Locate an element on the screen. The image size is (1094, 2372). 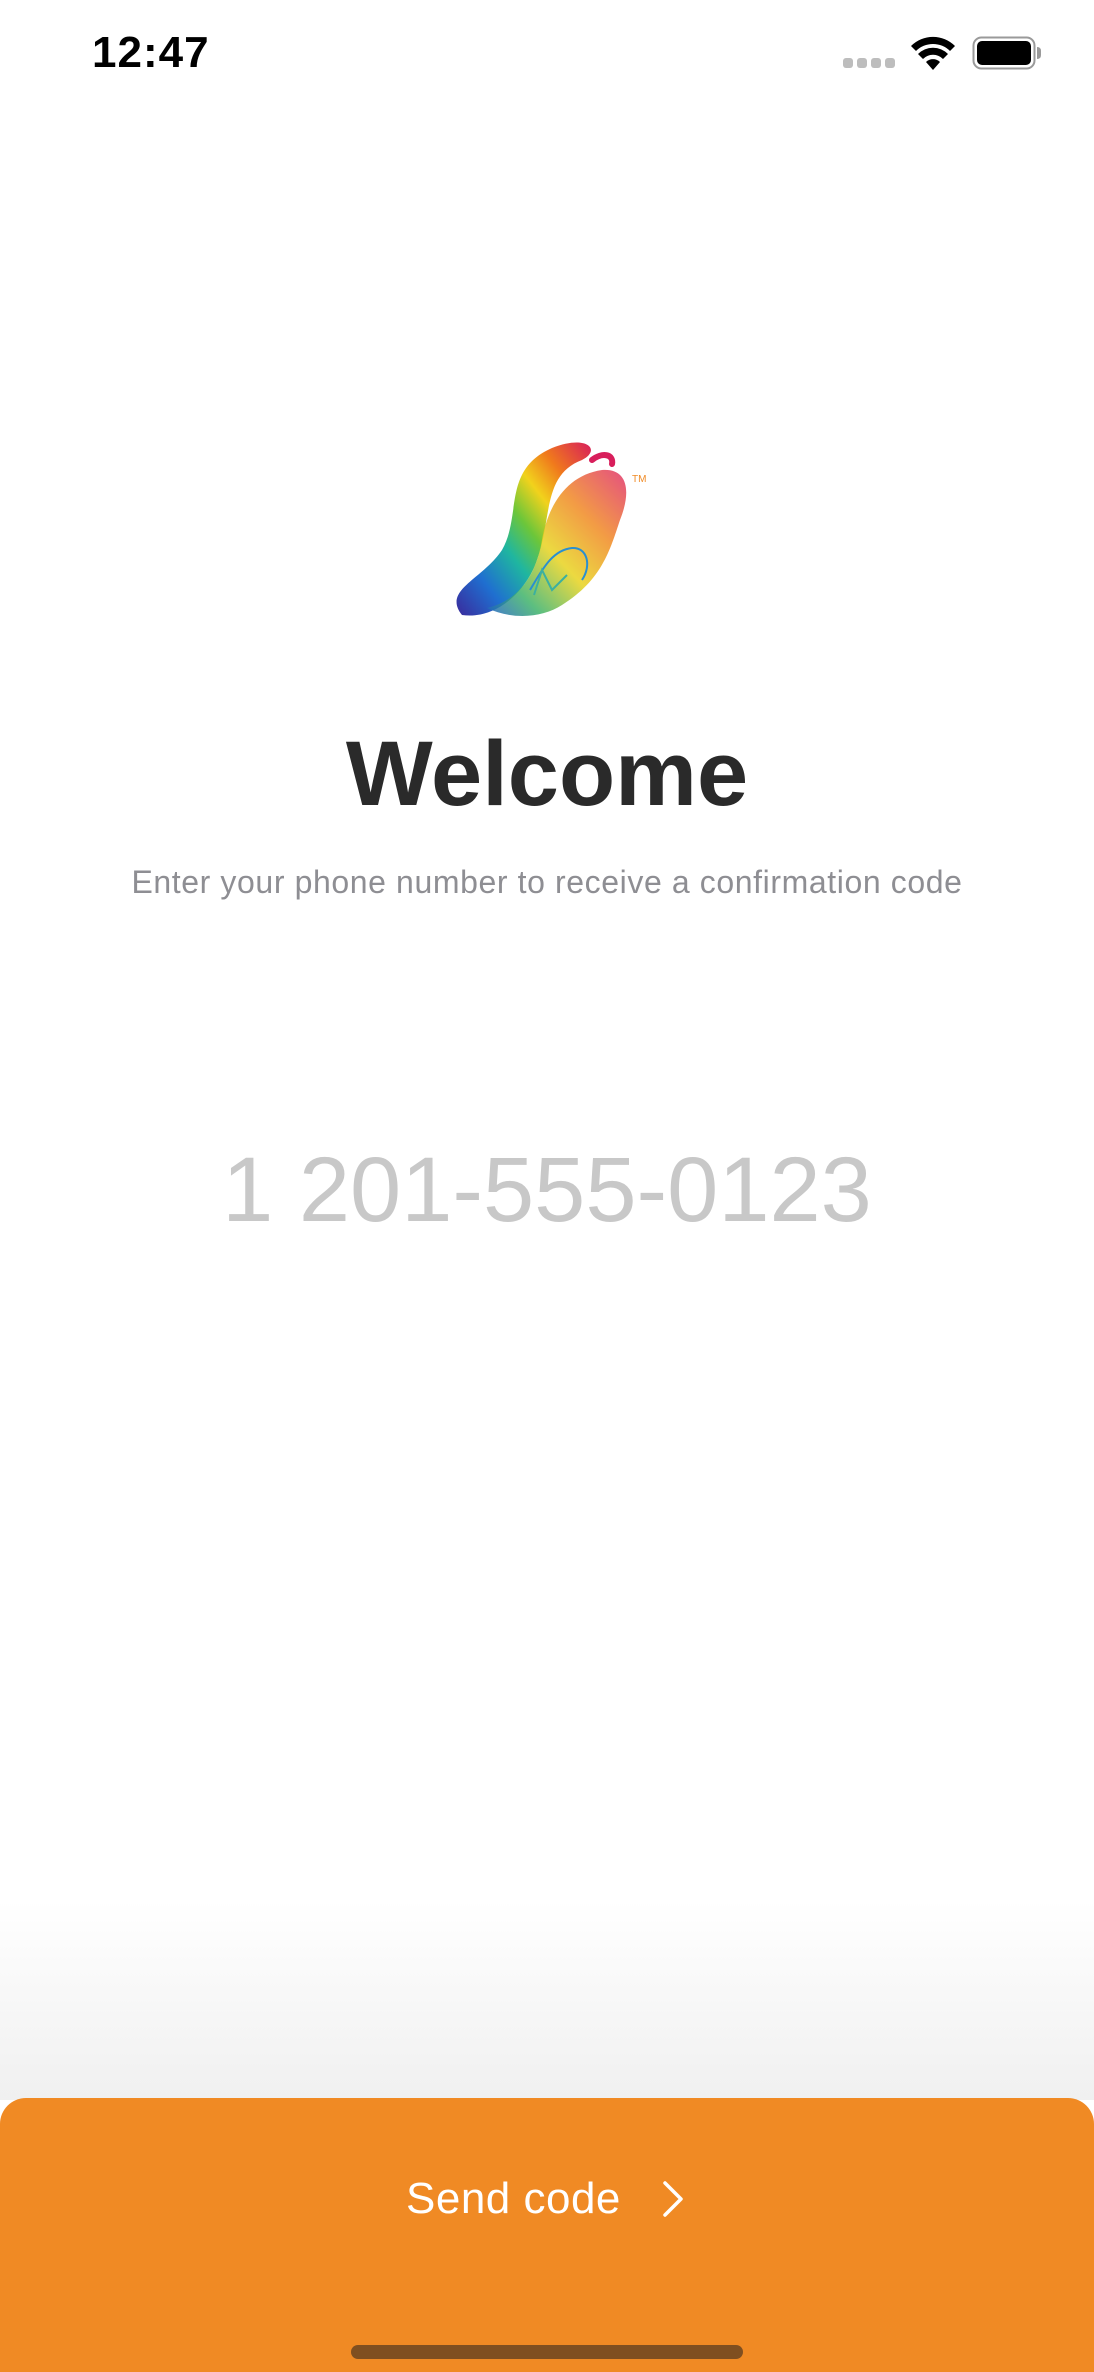
send-code-label: Send code is located at coordinates (513, 2198).